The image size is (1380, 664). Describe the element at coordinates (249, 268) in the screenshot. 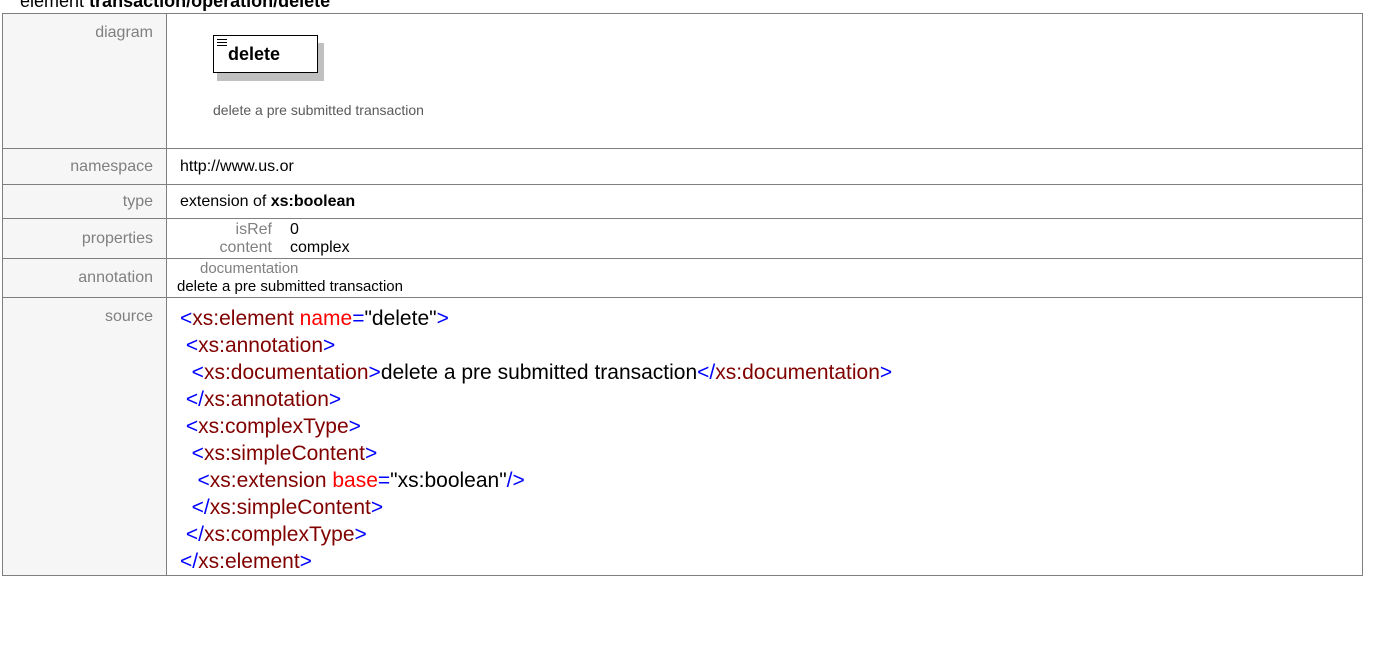

I see `annotation-key: documentation` at that location.